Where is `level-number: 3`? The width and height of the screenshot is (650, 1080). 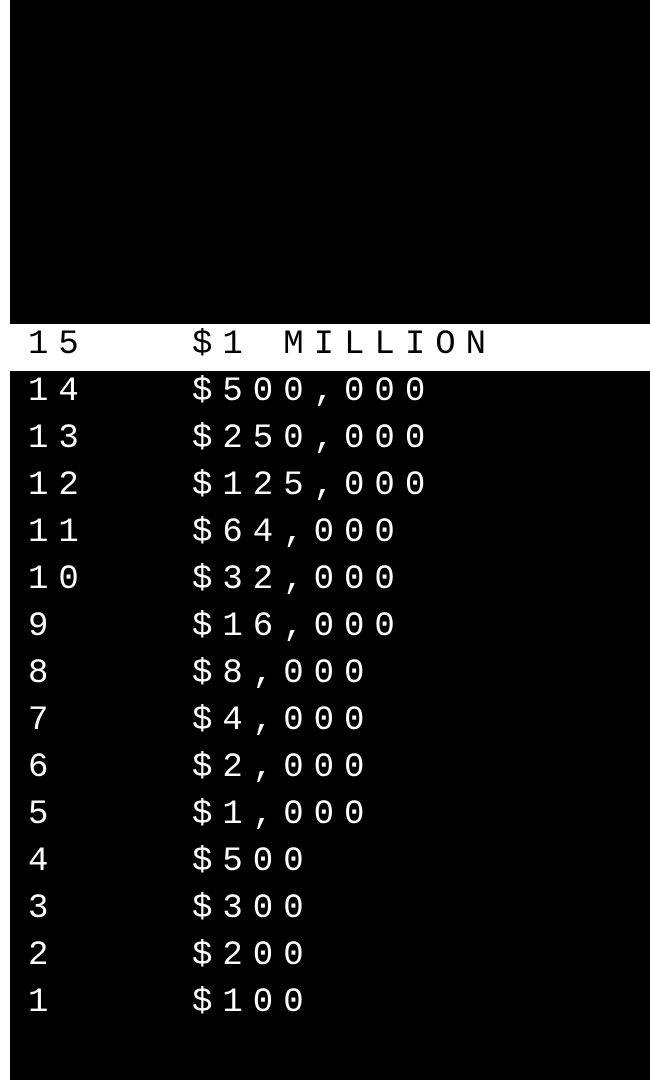
level-number: 3 is located at coordinates (43, 909).